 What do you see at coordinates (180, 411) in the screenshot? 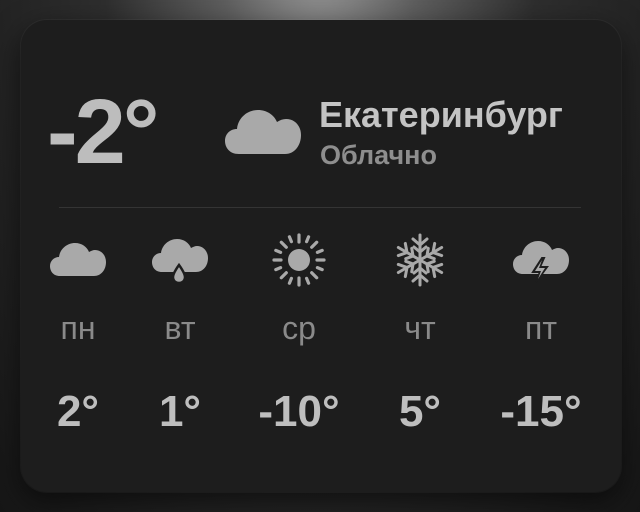
I see `day-temperature: 1°` at bounding box center [180, 411].